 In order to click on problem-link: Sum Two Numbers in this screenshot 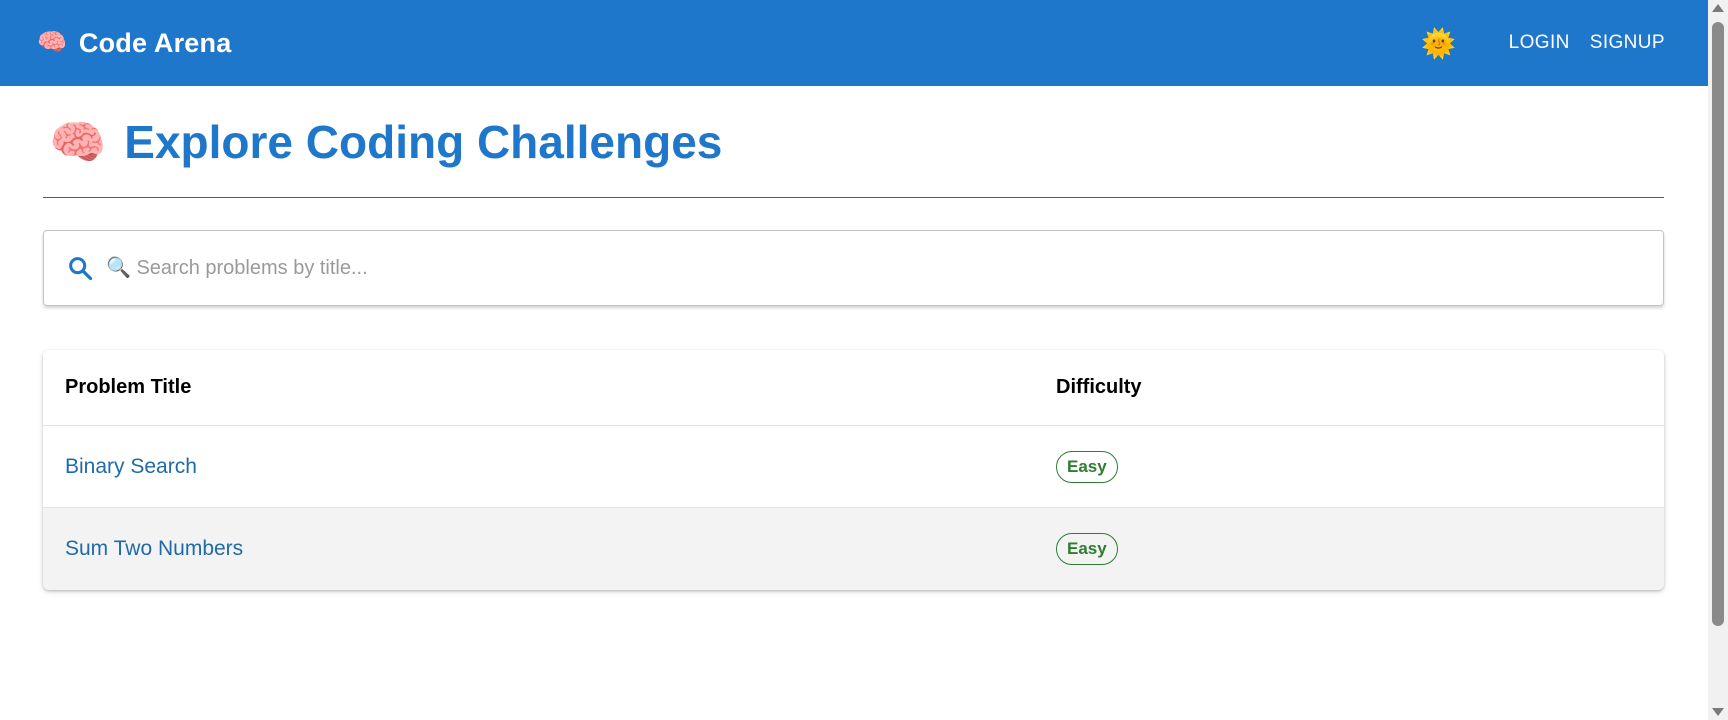, I will do `click(154, 548)`.